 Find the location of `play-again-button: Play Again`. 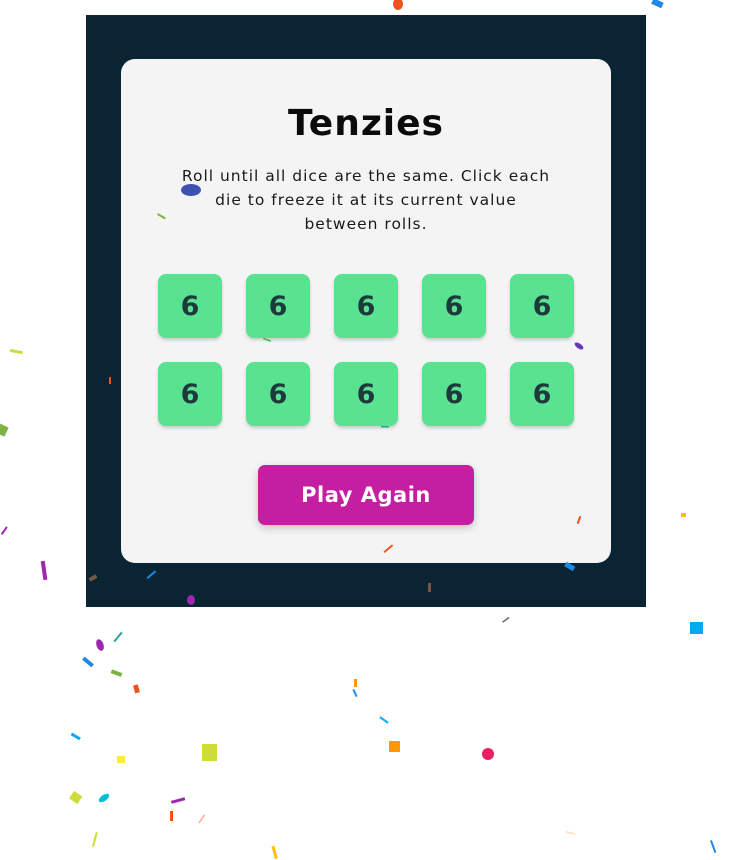

play-again-button: Play Again is located at coordinates (366, 495).